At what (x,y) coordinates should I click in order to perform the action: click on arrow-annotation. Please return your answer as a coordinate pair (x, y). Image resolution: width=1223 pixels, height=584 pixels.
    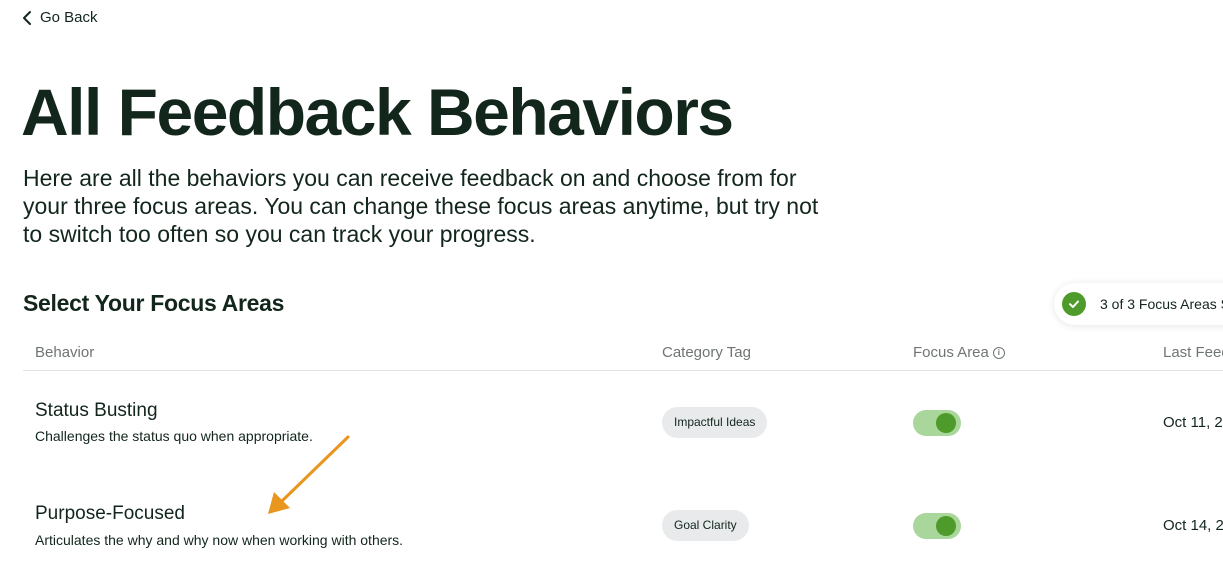
    Looking at the image, I should click on (309, 474).